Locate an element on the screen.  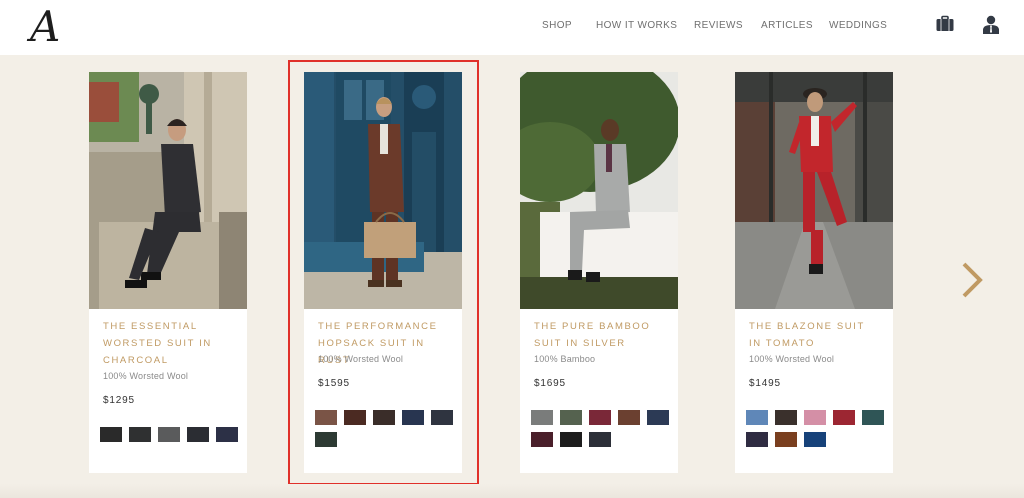
nav-articles: ARTICLES is located at coordinates (787, 25).